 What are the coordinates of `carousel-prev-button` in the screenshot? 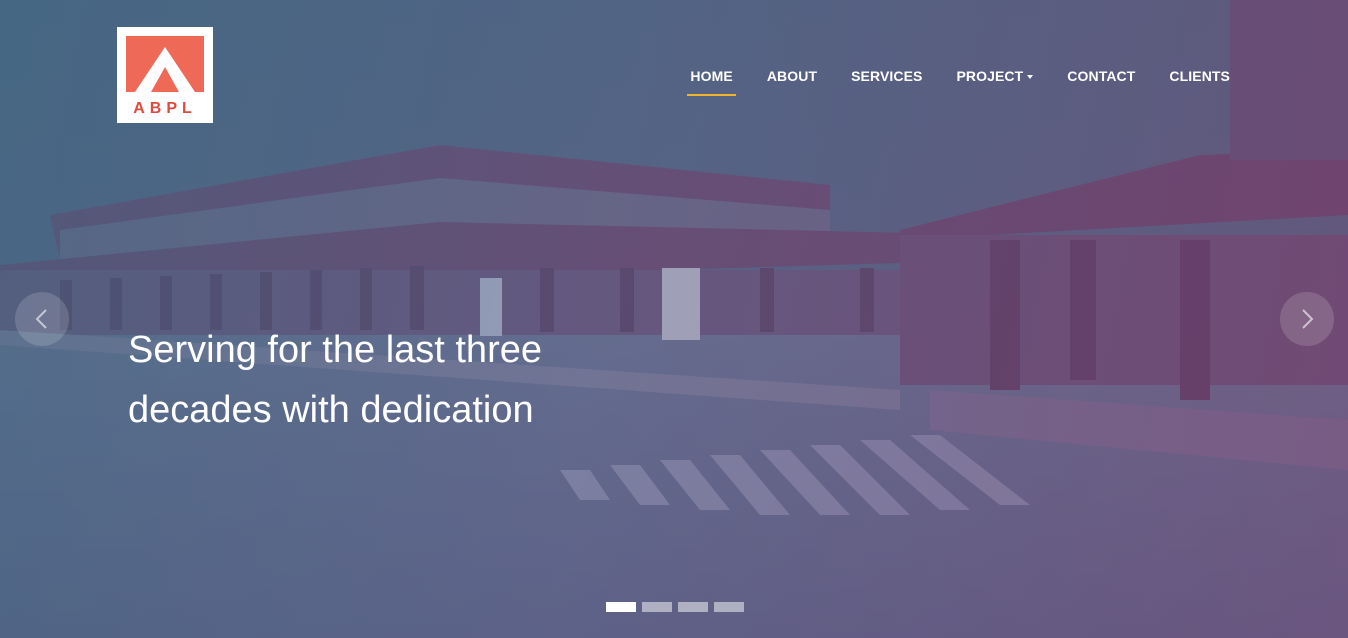 It's located at (42, 319).